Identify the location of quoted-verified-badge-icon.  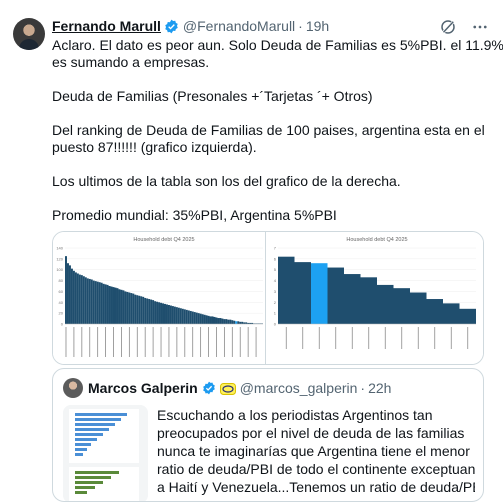
(209, 388).